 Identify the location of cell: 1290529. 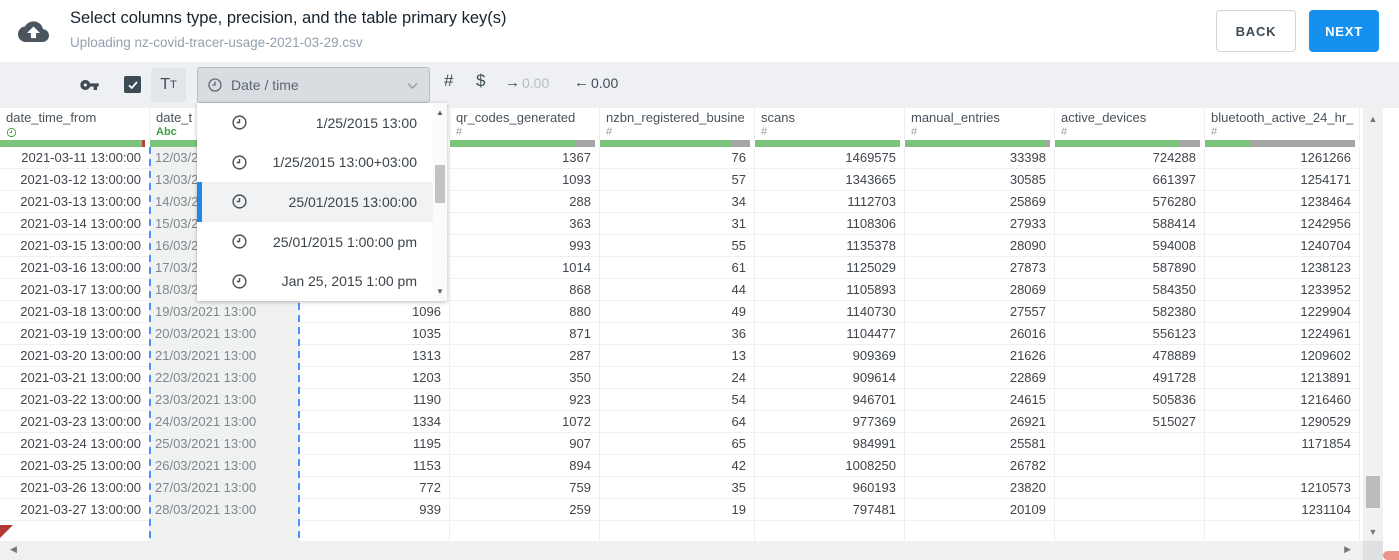
(1282, 421).